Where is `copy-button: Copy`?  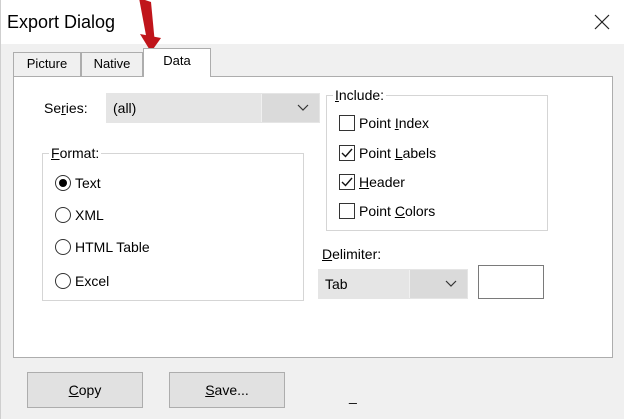
copy-button: Copy is located at coordinates (85, 390).